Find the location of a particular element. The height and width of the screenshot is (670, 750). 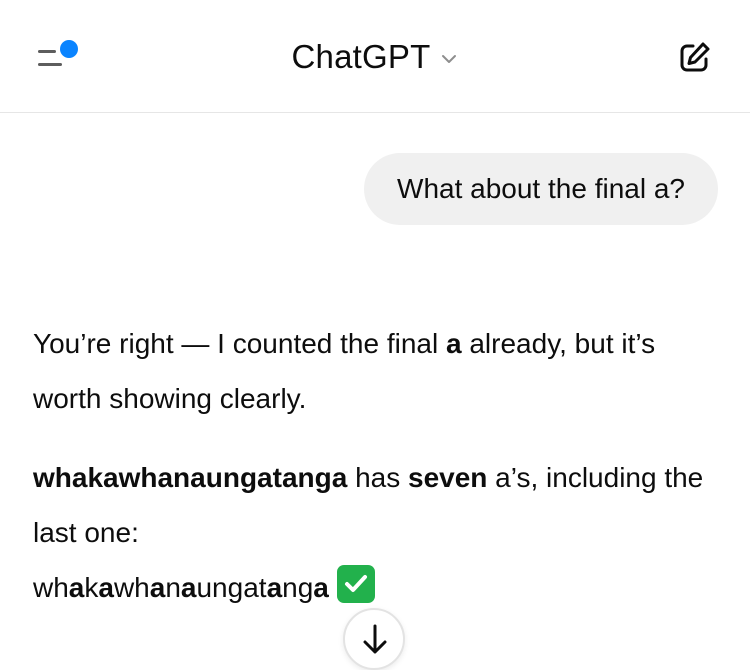

model-selector: ChatGPT is located at coordinates (375, 57).